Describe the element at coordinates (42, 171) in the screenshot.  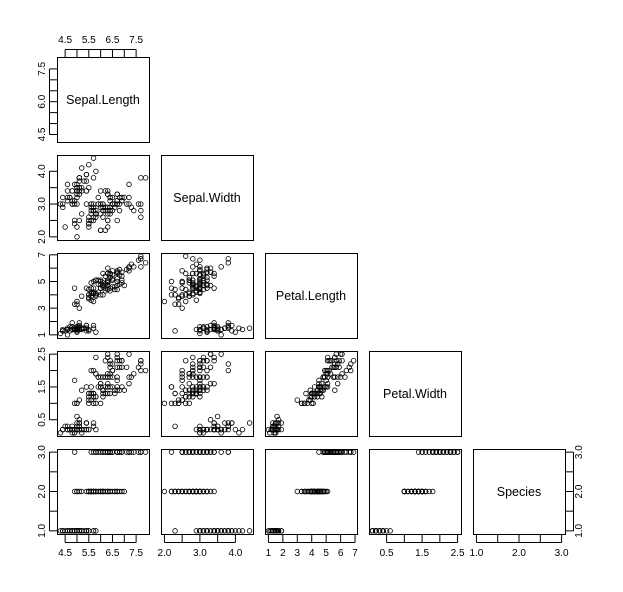
I see `tick-label-left-sepal-width: 4.0` at that location.